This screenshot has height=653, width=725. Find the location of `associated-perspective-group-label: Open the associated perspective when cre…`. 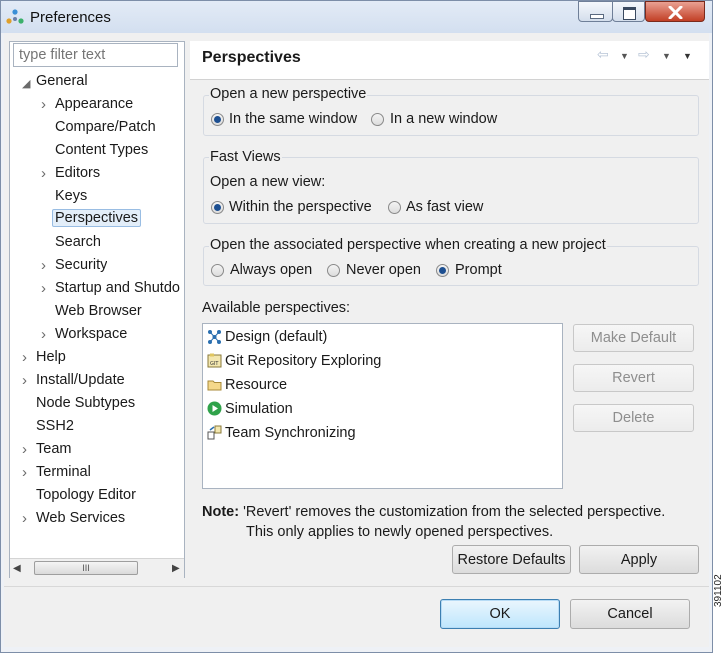

associated-perspective-group-label: Open the associated perspective when cre… is located at coordinates (408, 245).